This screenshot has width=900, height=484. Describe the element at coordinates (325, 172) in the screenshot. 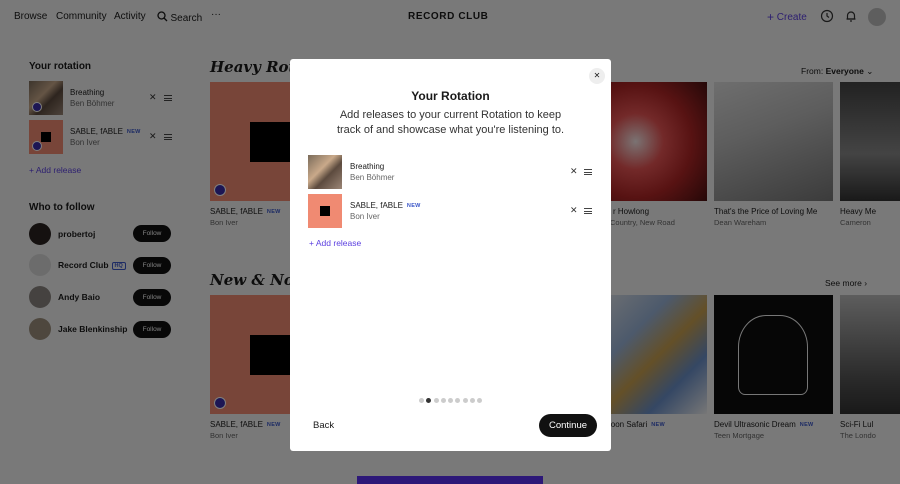

I see `album-cover-breathing` at that location.